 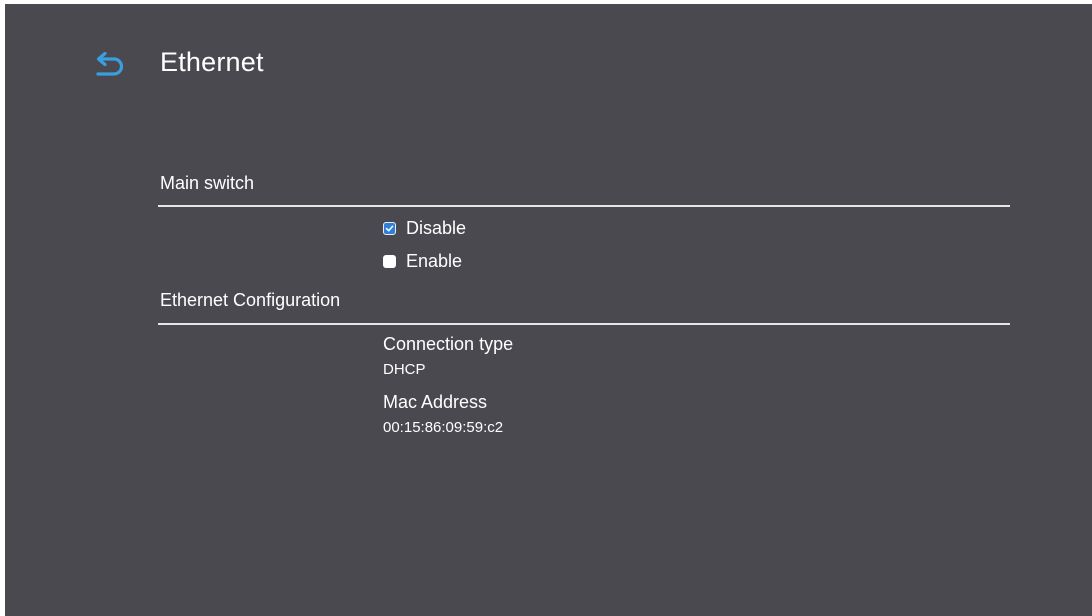 I want to click on connection-type-value: DHCP, so click(x=404, y=369).